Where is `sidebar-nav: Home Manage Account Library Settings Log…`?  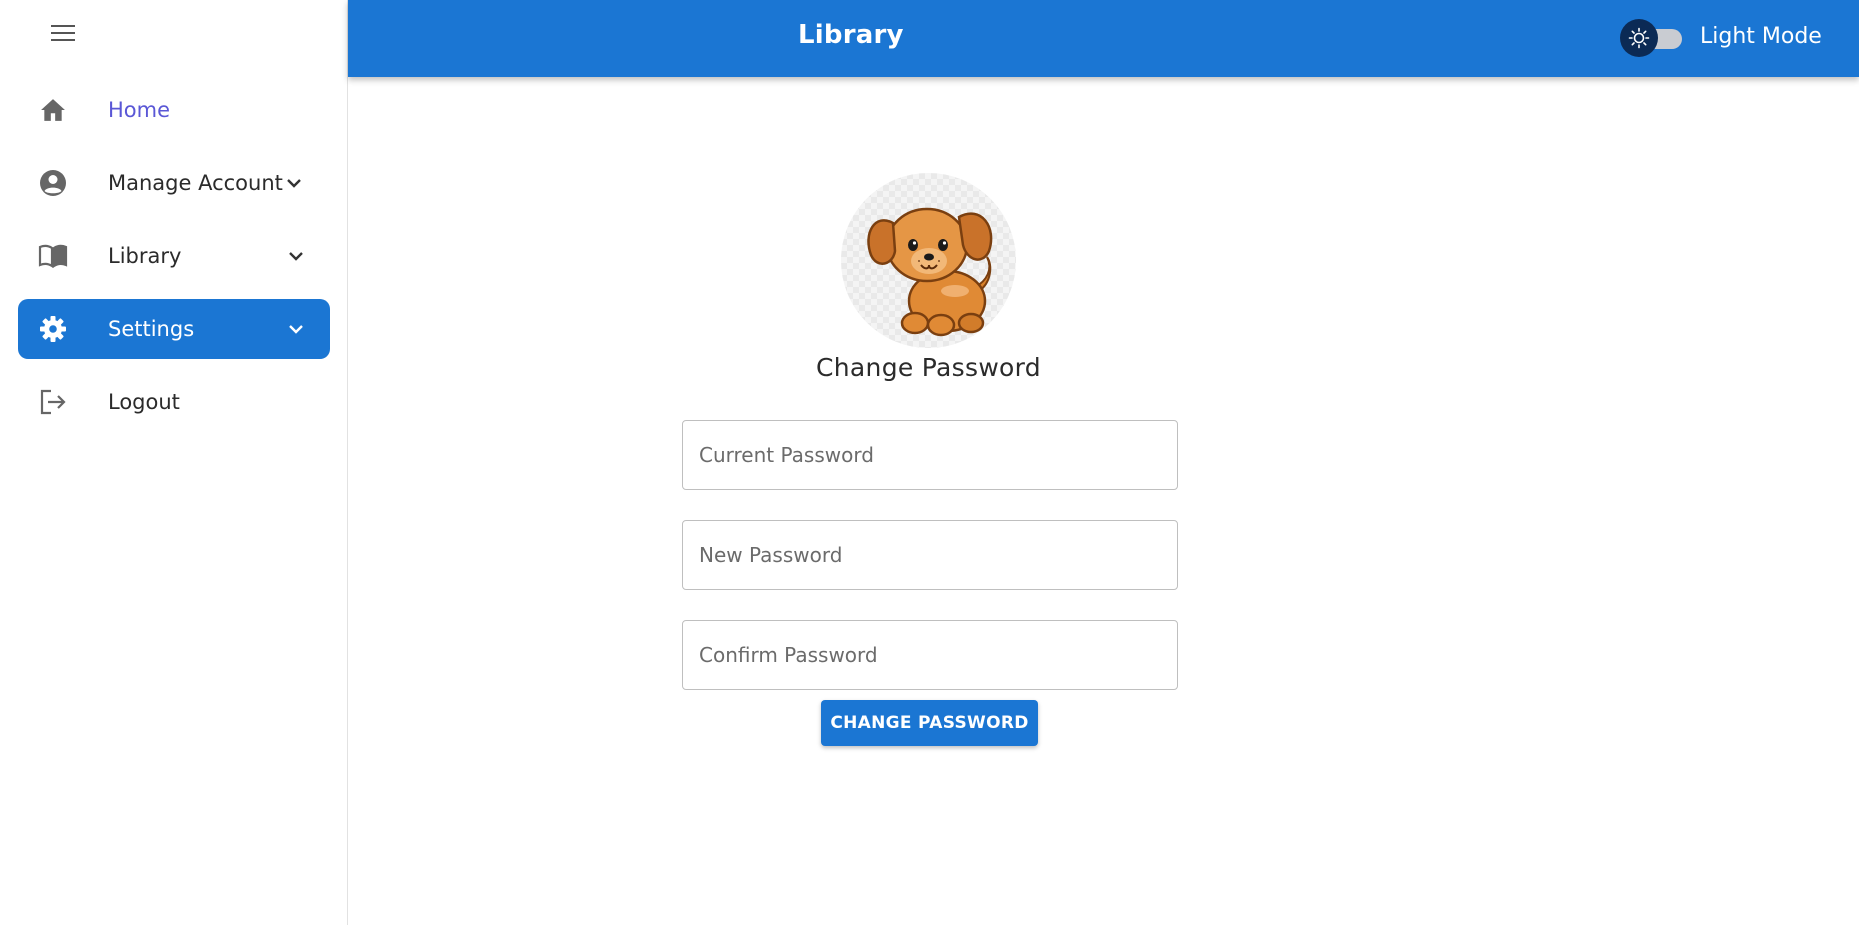 sidebar-nav: Home Manage Account Library Settings Log… is located at coordinates (174, 262).